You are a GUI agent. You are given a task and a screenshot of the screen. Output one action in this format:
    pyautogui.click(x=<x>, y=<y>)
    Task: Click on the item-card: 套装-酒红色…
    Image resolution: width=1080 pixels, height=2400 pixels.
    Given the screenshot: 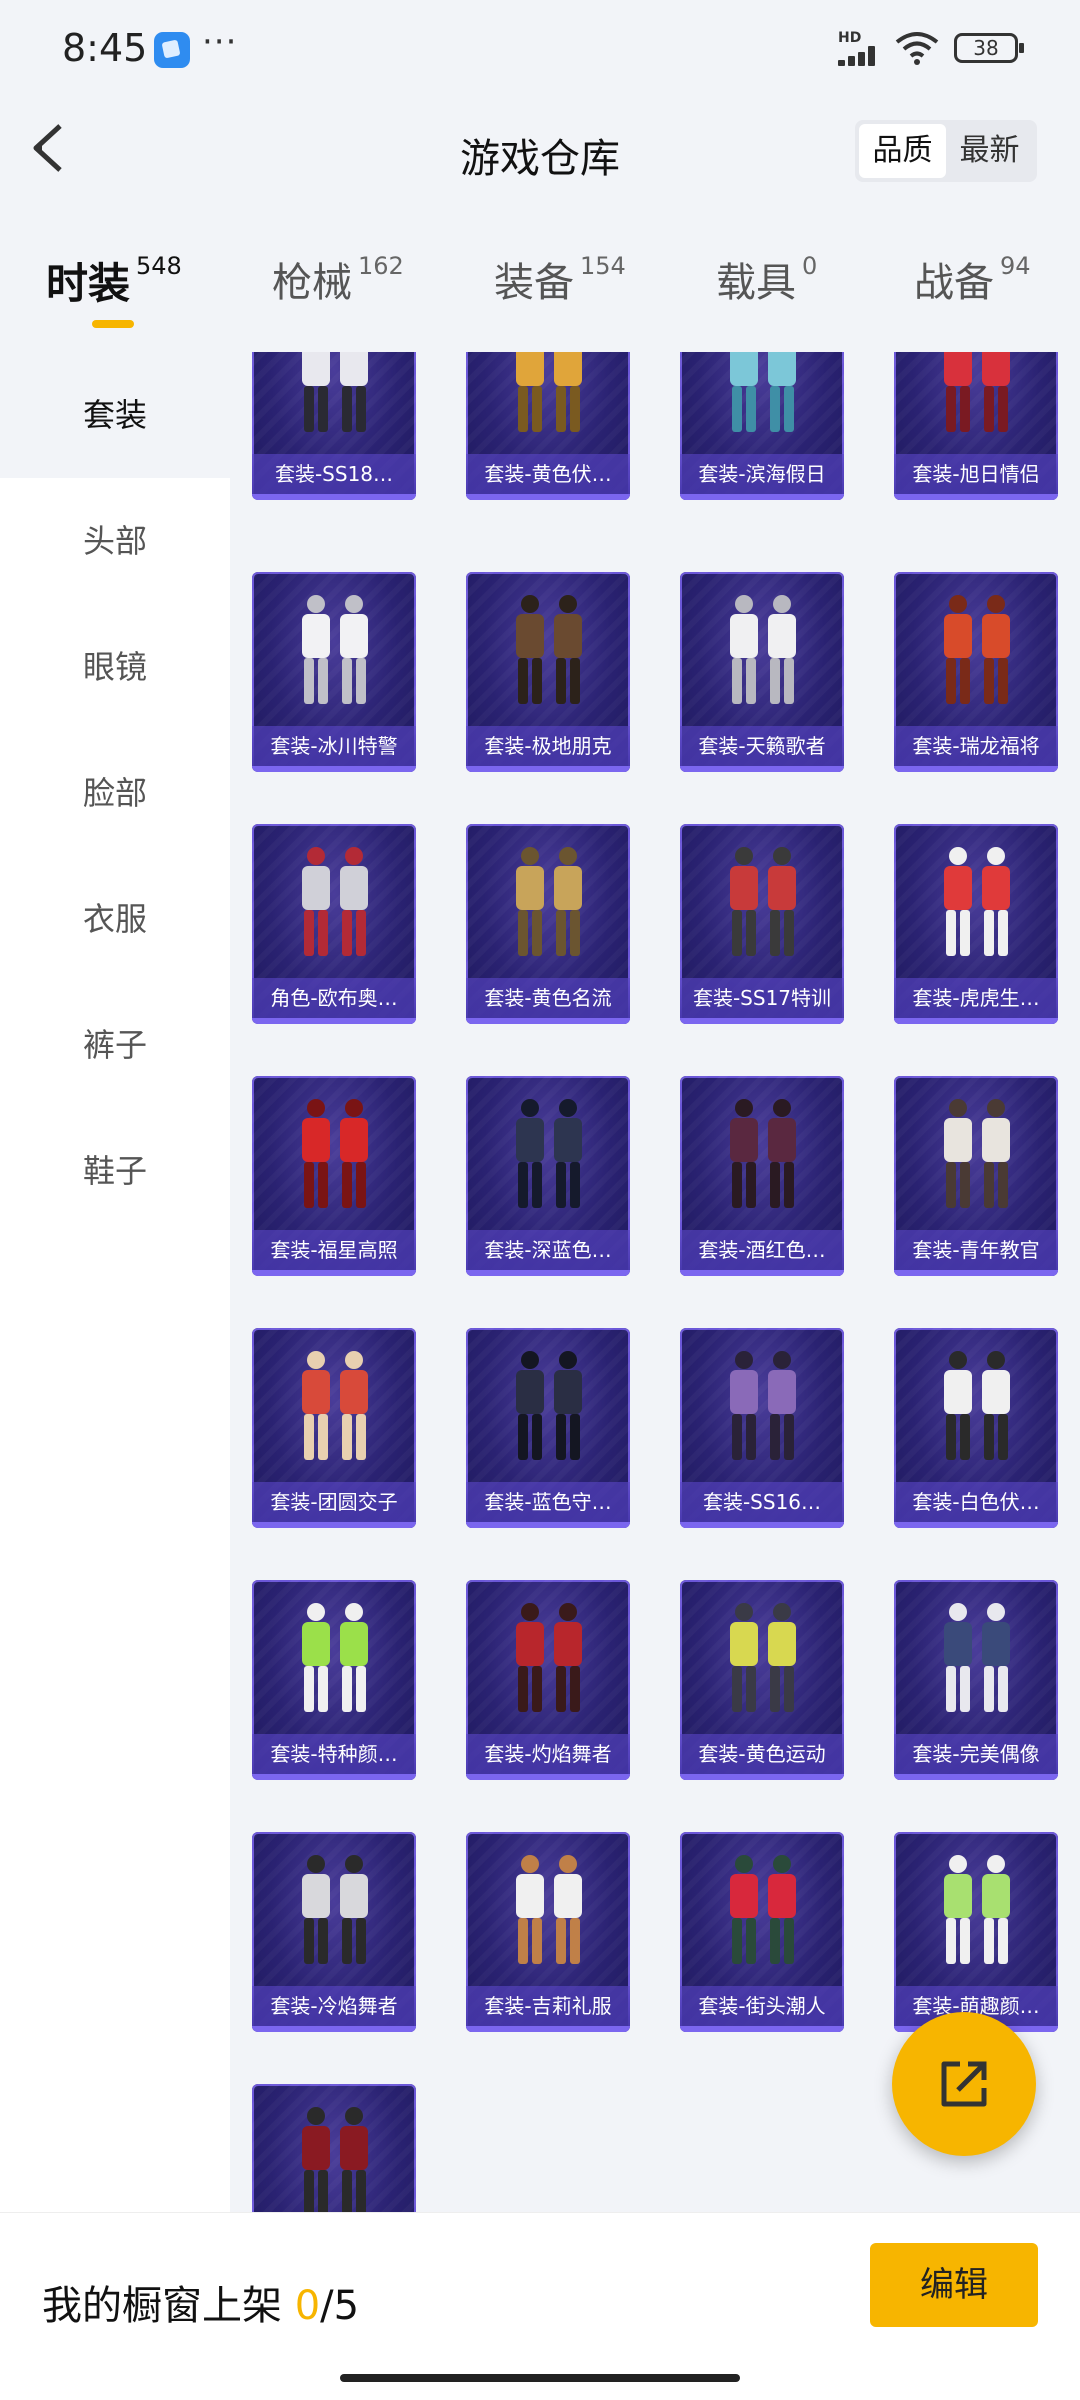 What is the action you would take?
    pyautogui.click(x=762, y=1176)
    